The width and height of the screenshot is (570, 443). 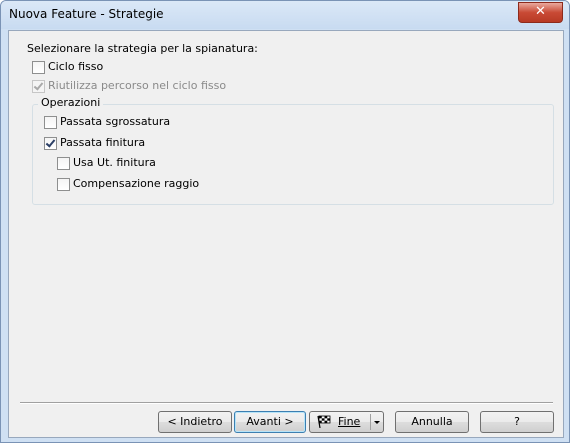 I want to click on finish-label: Fine, so click(x=349, y=421).